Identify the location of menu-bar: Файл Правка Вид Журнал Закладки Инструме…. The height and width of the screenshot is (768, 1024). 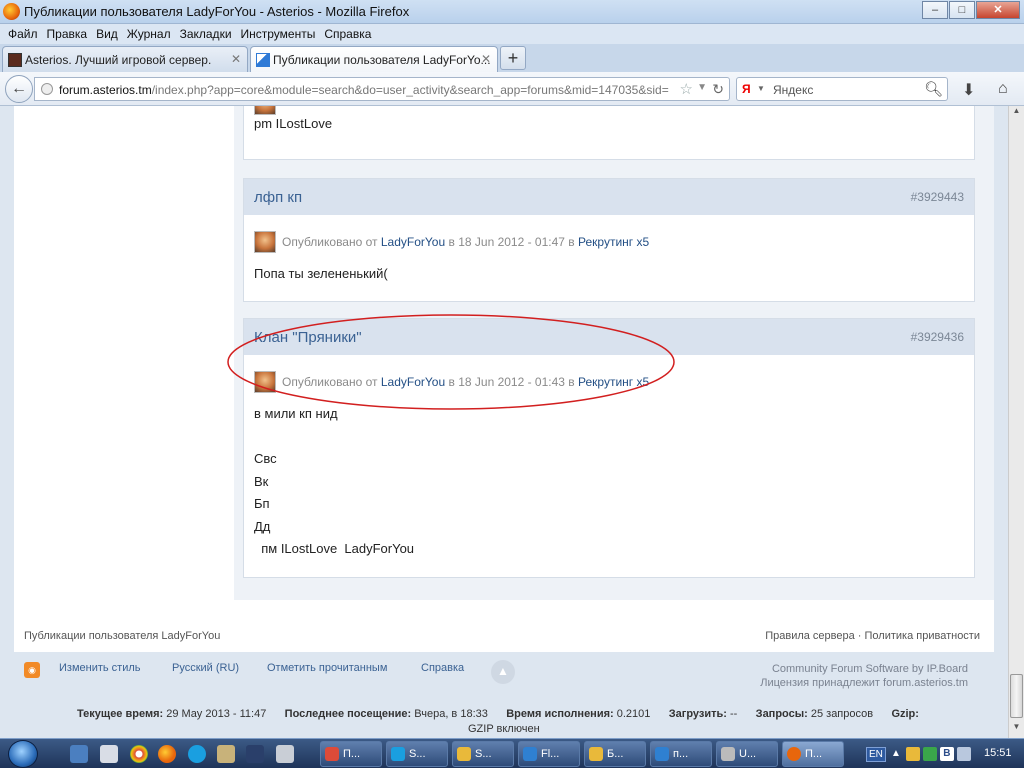
(512, 34).